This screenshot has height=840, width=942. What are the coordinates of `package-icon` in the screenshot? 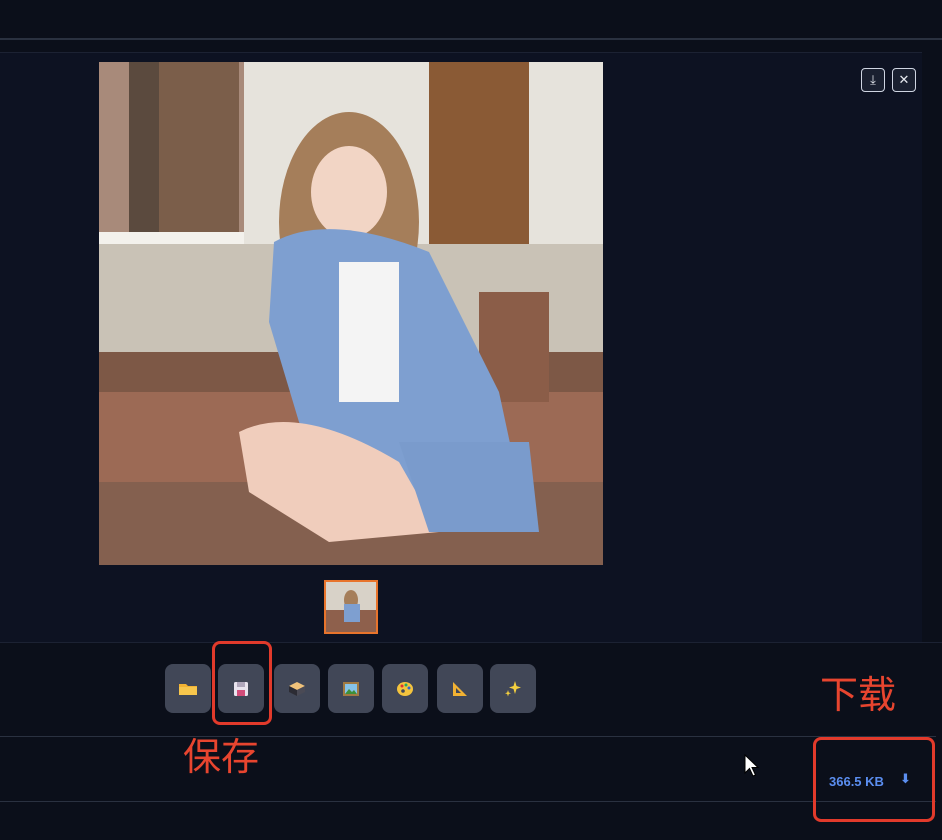 It's located at (297, 688).